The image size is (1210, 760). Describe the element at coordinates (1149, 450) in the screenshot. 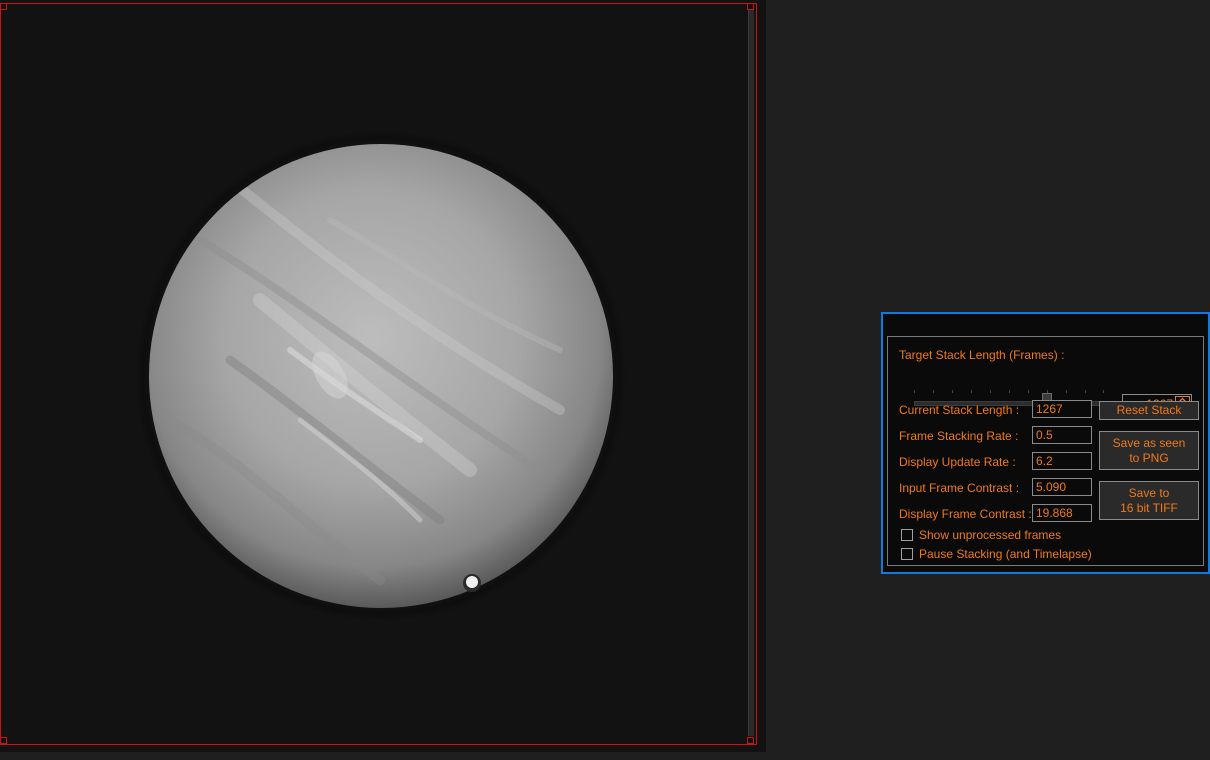

I see `save-png-button: Save as seen to PNG` at that location.